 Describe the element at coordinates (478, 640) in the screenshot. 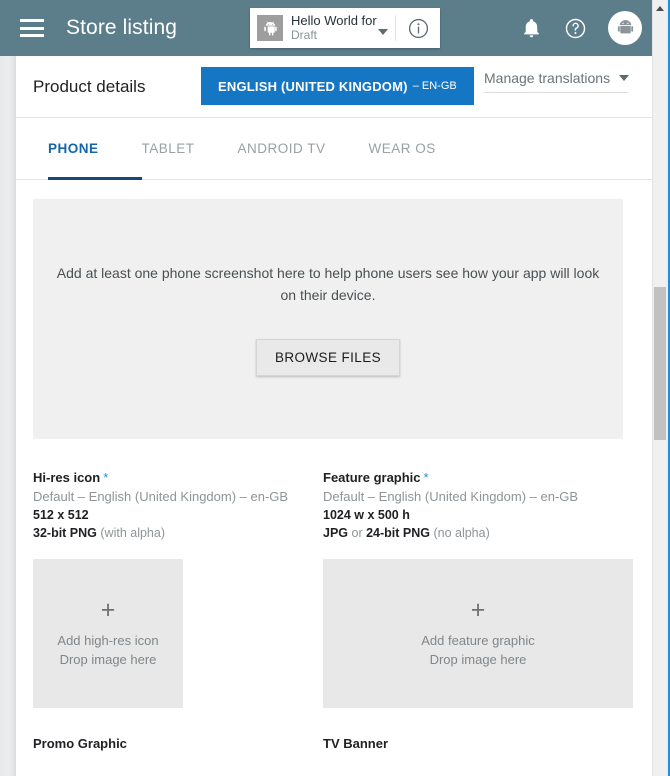

I see `dropzone-label: Add feature graphic` at that location.